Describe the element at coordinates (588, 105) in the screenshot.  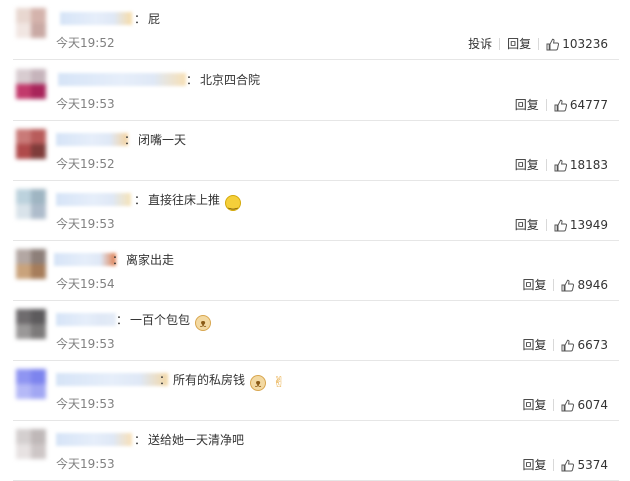
I see `like-count: 64777` at that location.